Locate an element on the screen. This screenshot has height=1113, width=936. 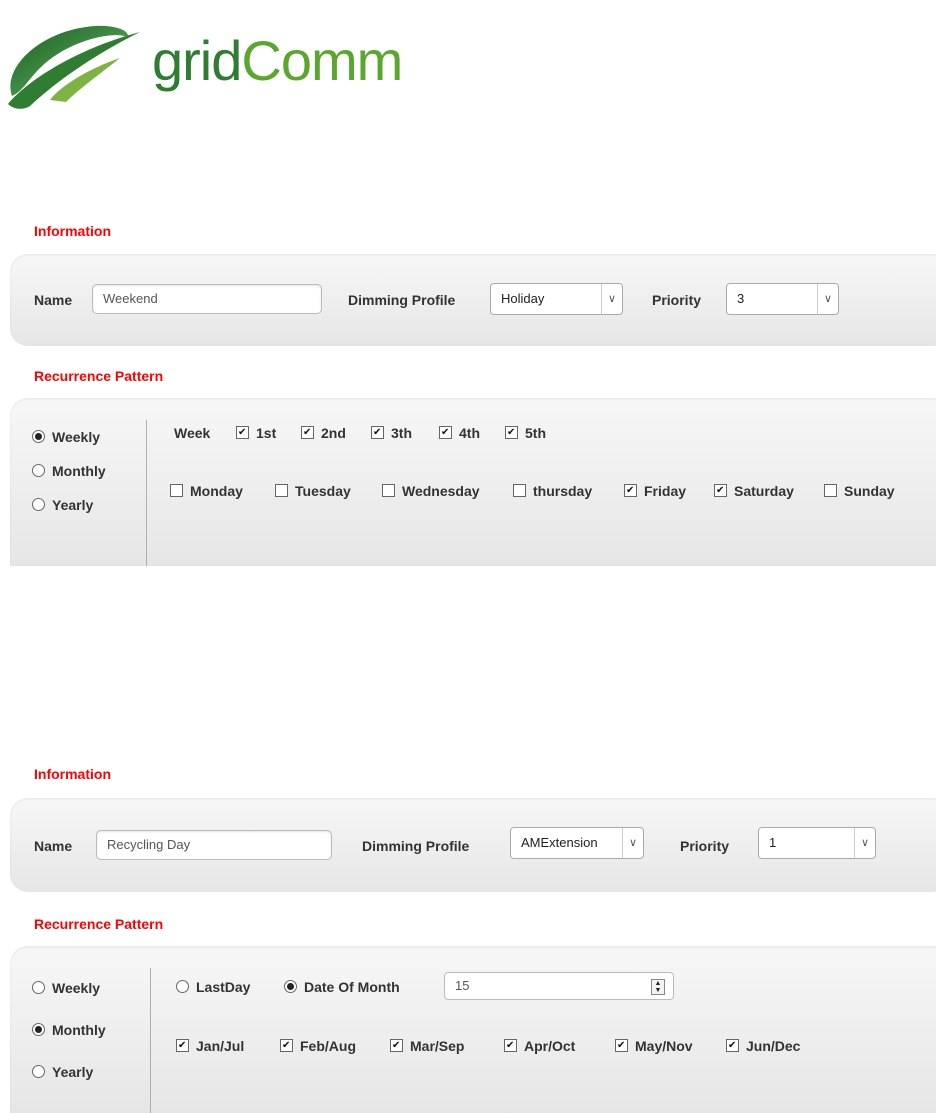
spinner-arrows-icon: ▲ ▼ is located at coordinates (658, 987).